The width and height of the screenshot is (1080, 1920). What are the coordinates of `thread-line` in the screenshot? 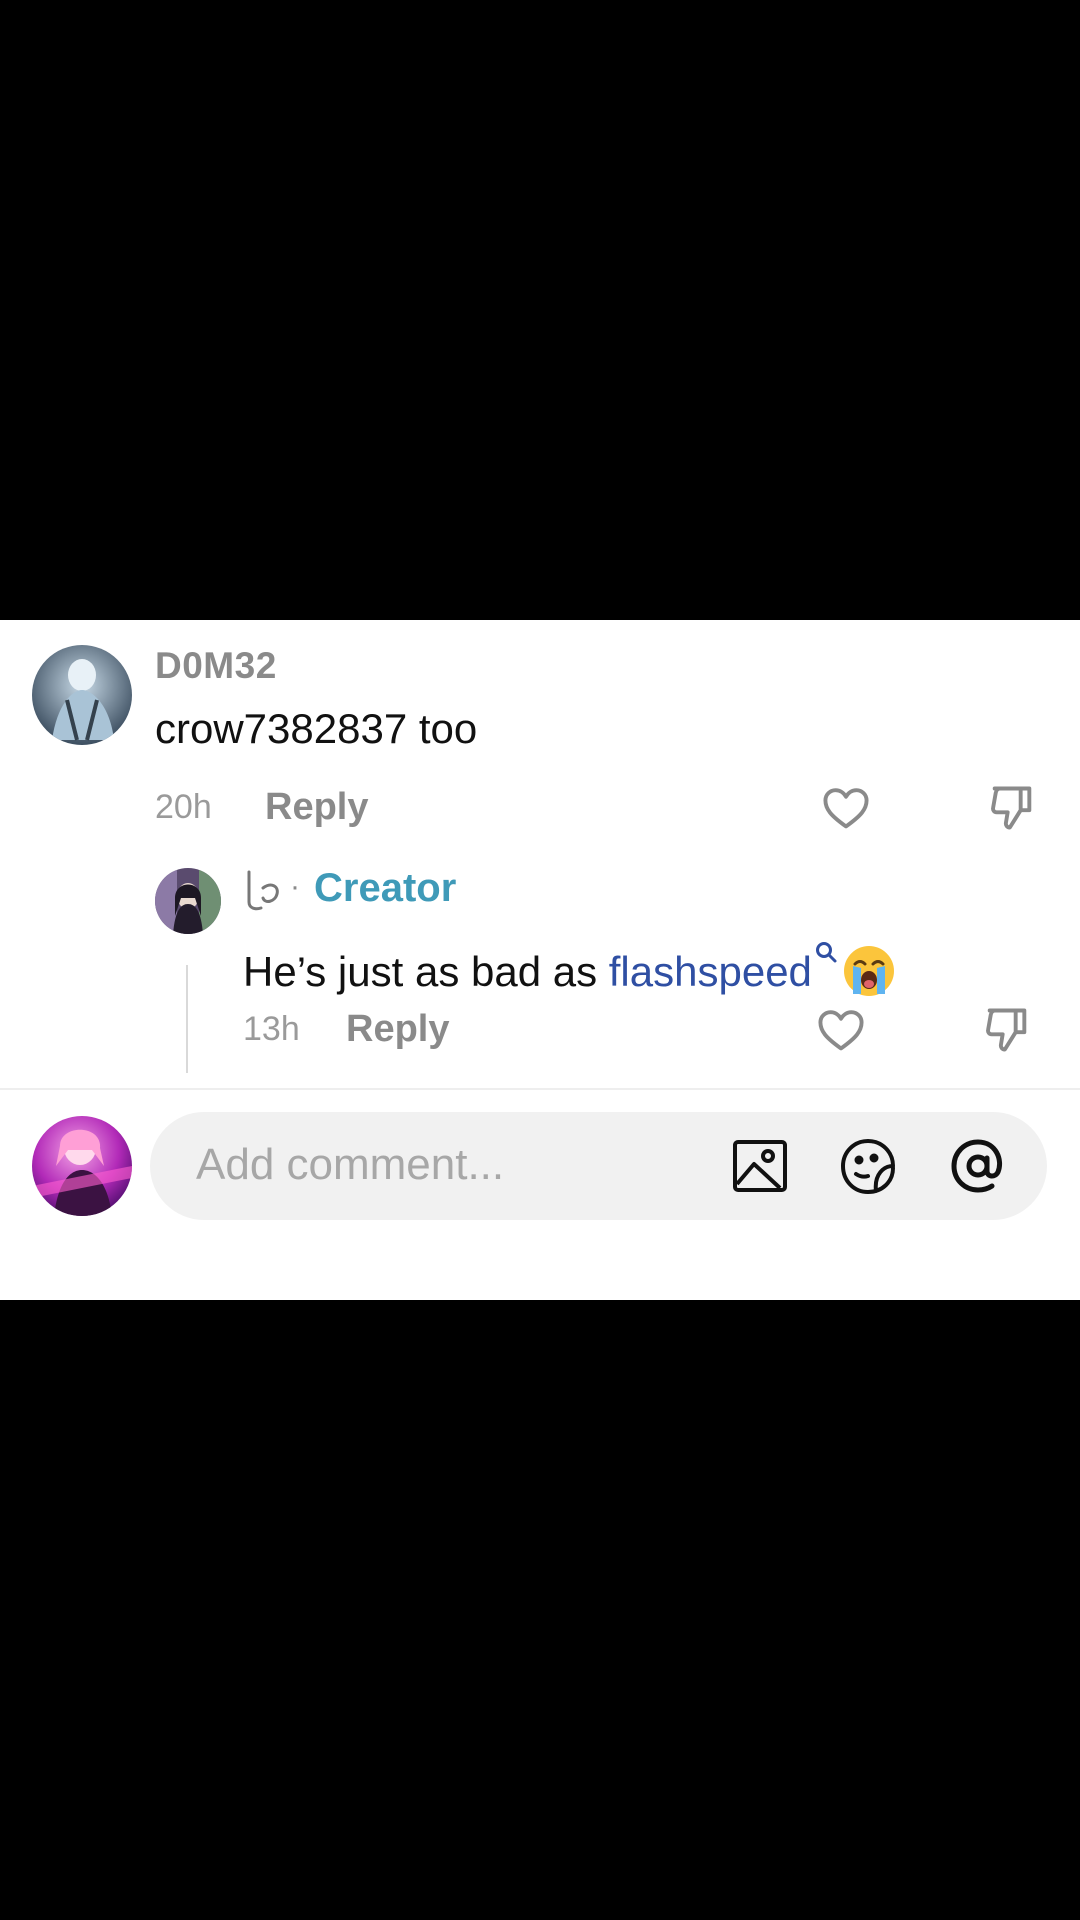 It's located at (187, 1019).